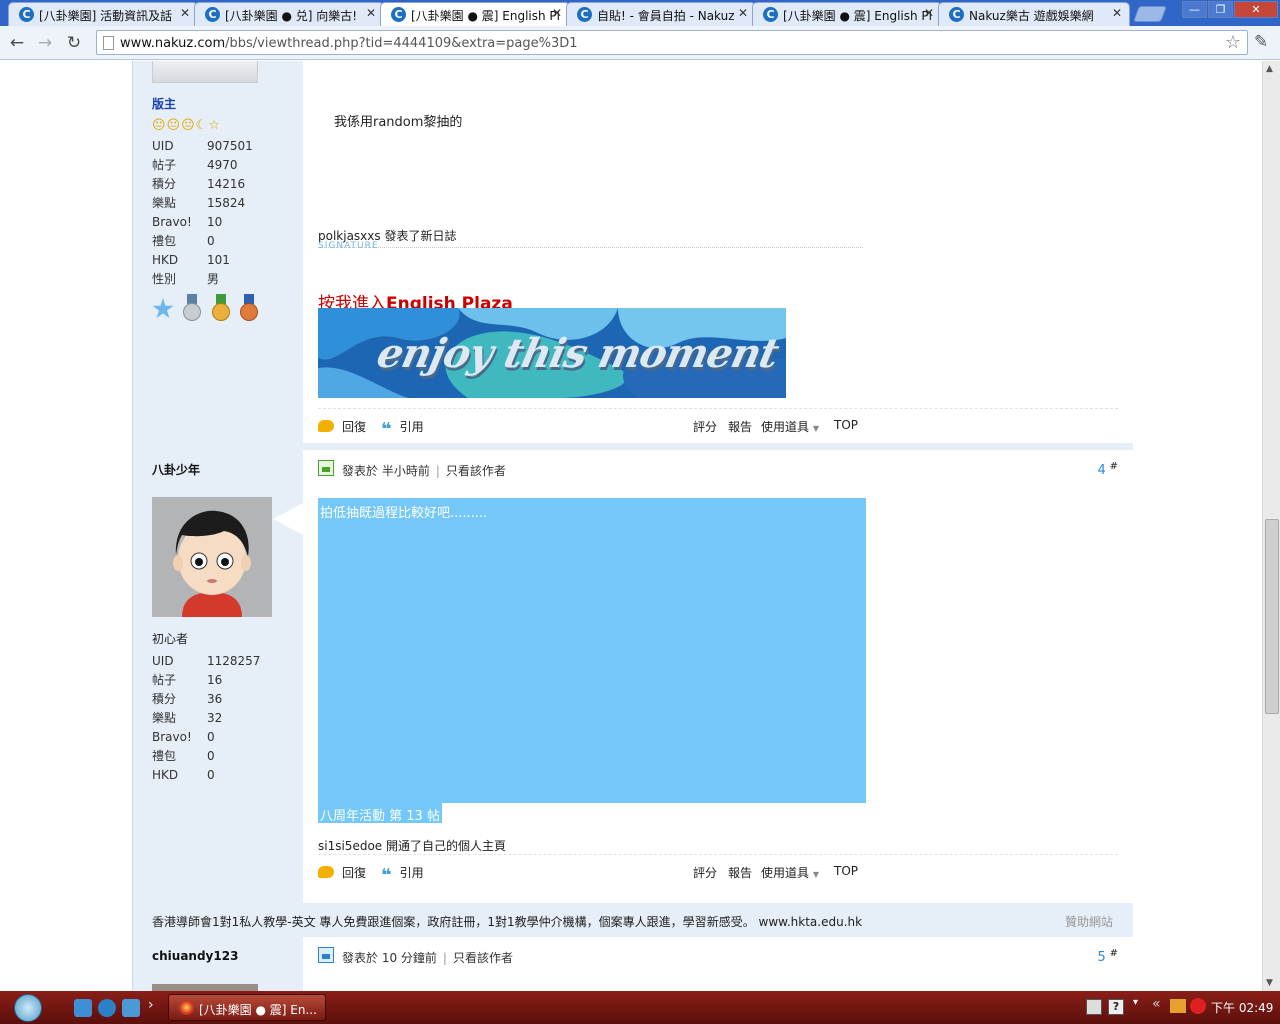 The image size is (1280, 1024). What do you see at coordinates (666, 16) in the screenshot?
I see `tab-title: 自貼! - 會員自拍 - Nakuz` at bounding box center [666, 16].